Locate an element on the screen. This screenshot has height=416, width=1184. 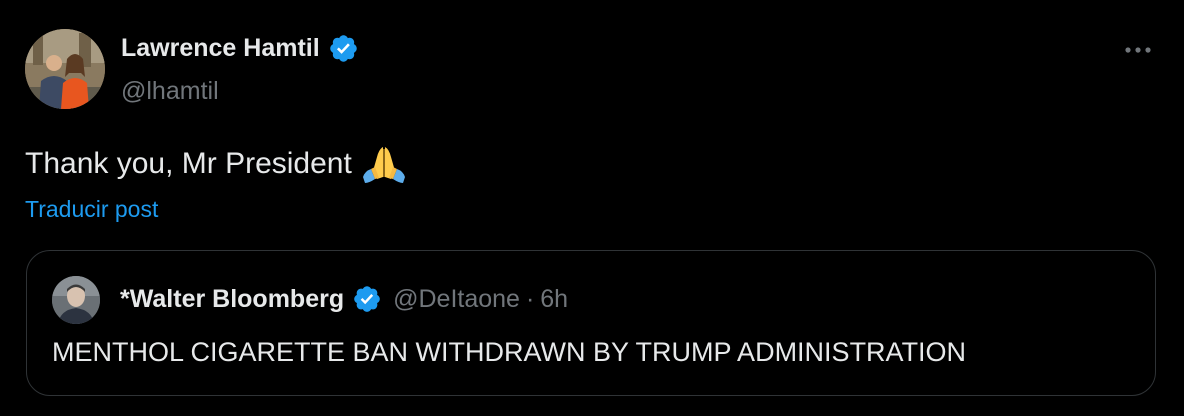
quote-header: *Walter Bloomberg @DeItaone · 6h is located at coordinates (344, 299).